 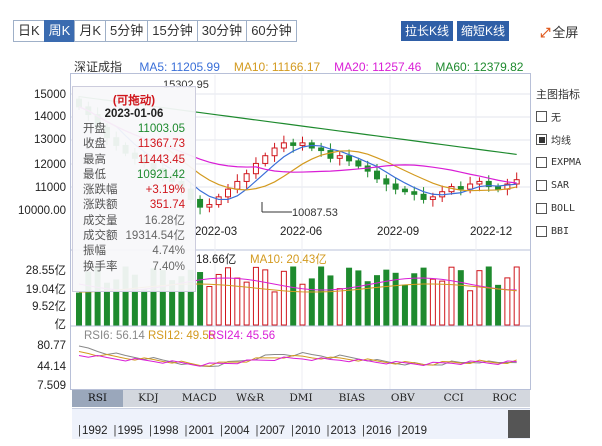 What do you see at coordinates (504, 398) in the screenshot?
I see `indicator-tab: ROC` at bounding box center [504, 398].